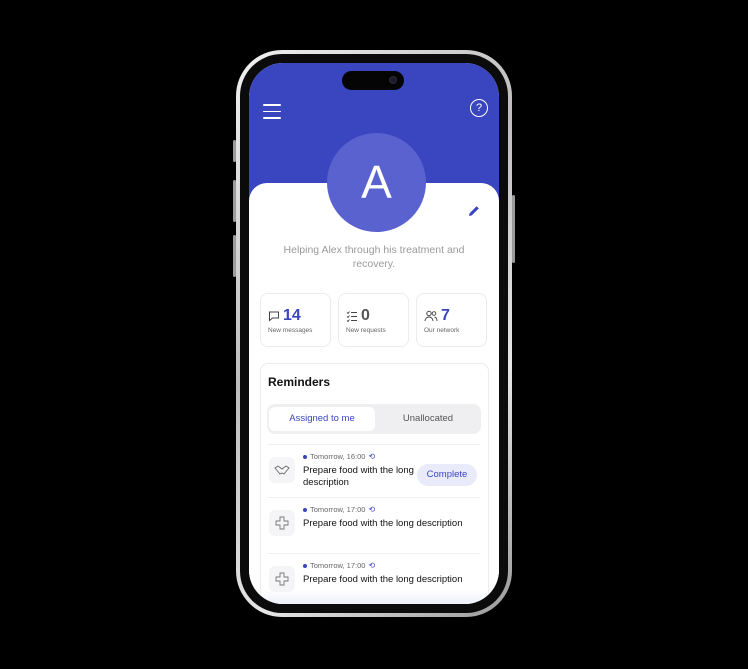  What do you see at coordinates (474, 211) in the screenshot?
I see `pencil-icon` at bounding box center [474, 211].